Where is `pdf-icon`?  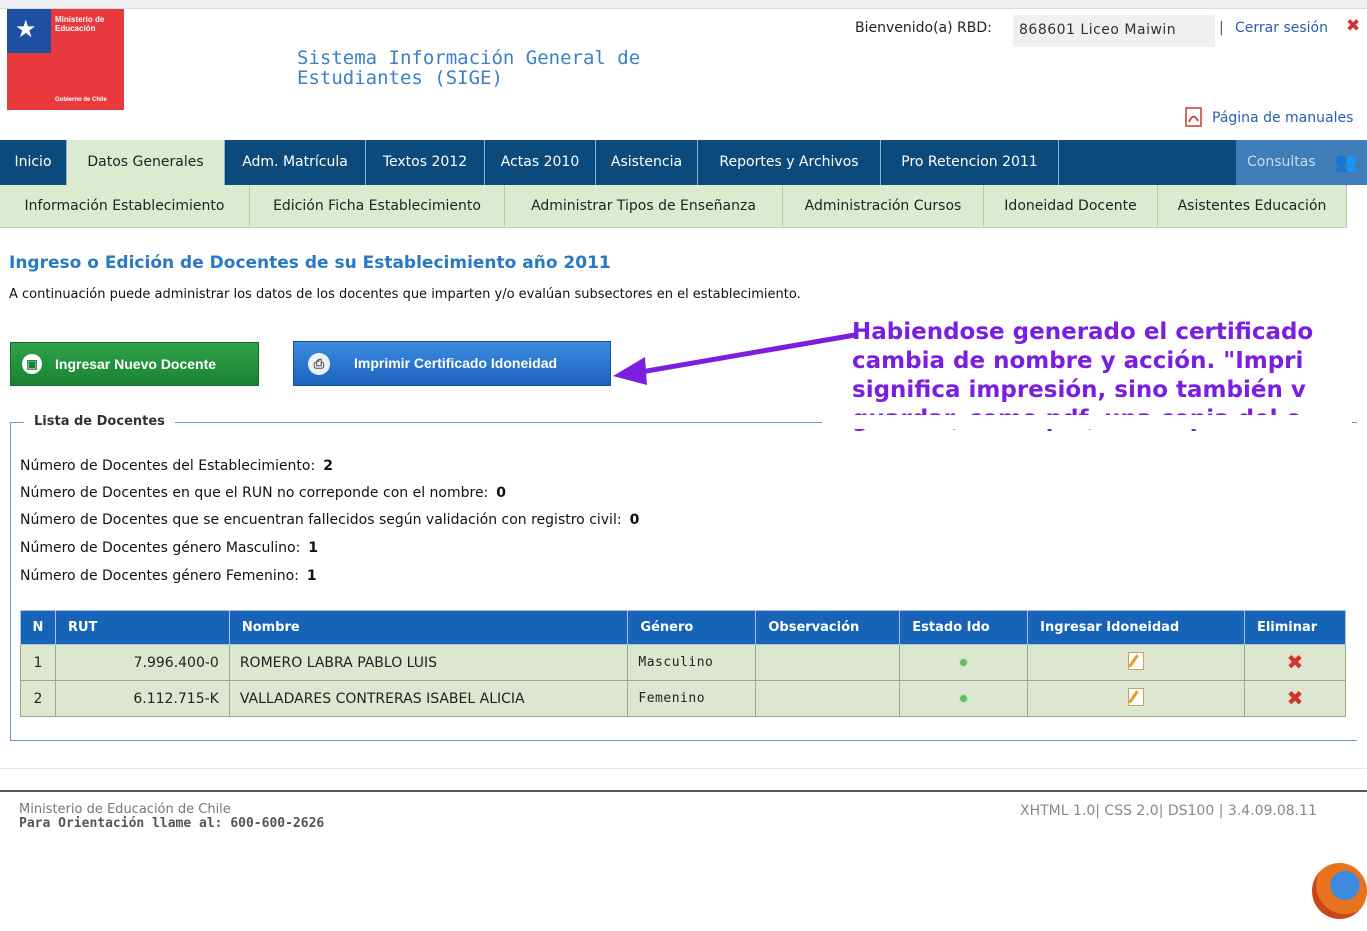 pdf-icon is located at coordinates (1194, 117).